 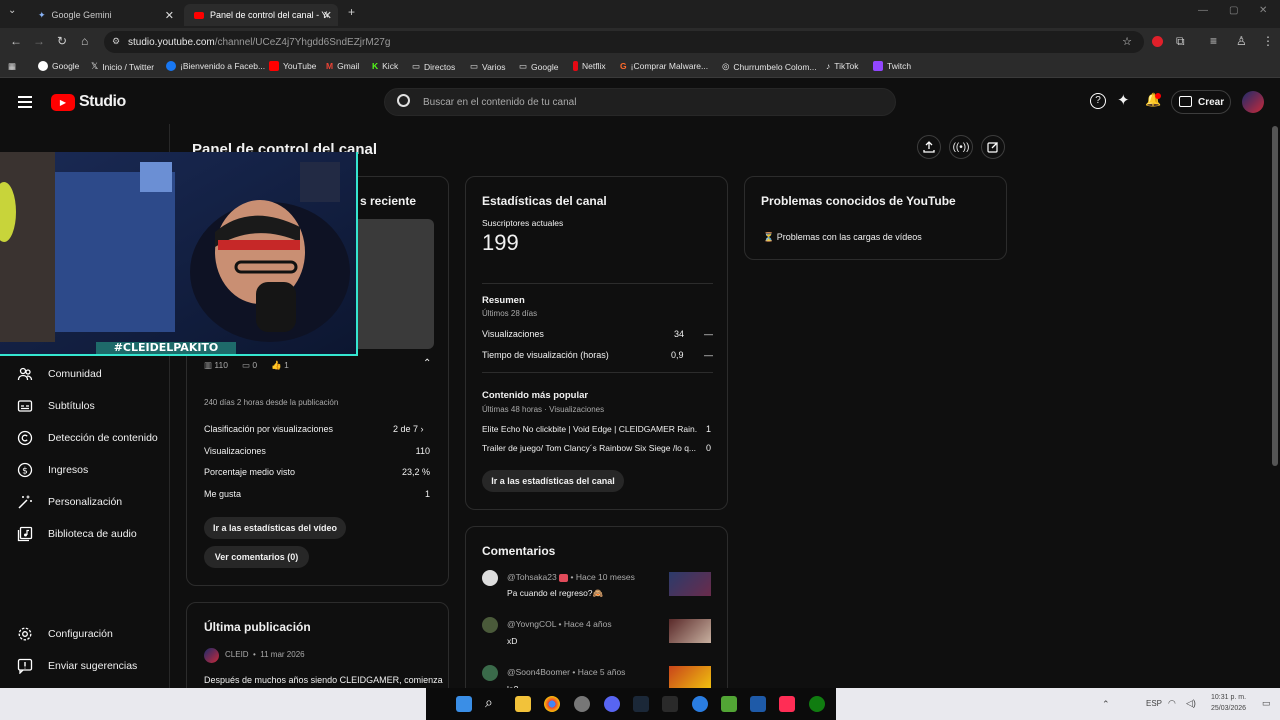 I want to click on bookmark-twitch: Twitch, so click(x=892, y=66).